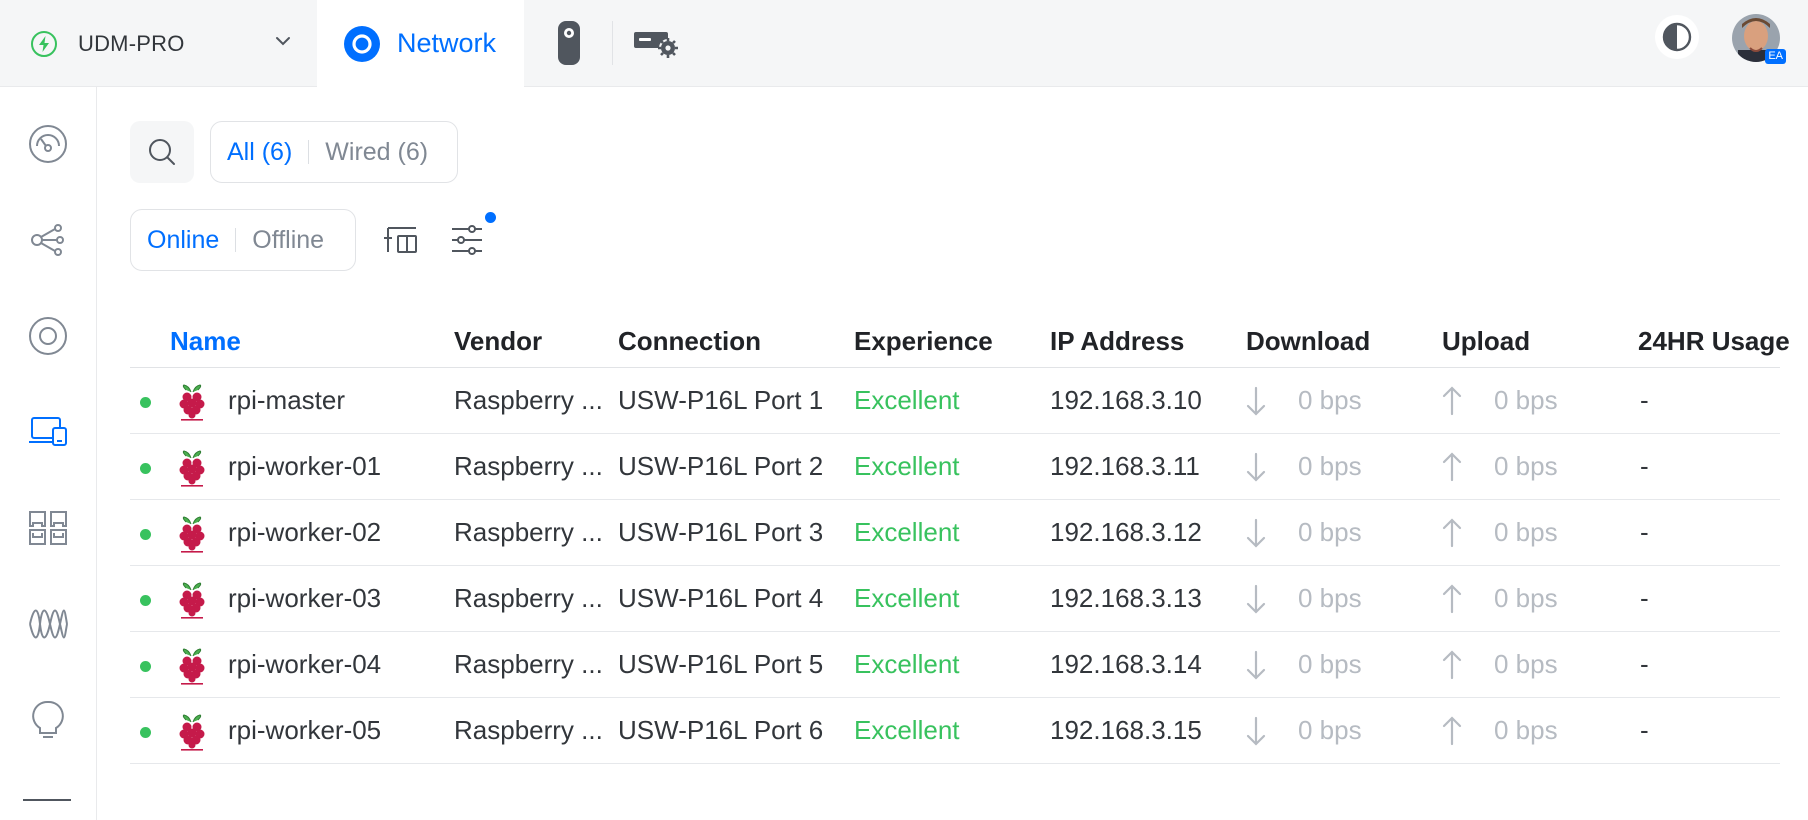  I want to click on nav-dashboard, so click(48, 144).